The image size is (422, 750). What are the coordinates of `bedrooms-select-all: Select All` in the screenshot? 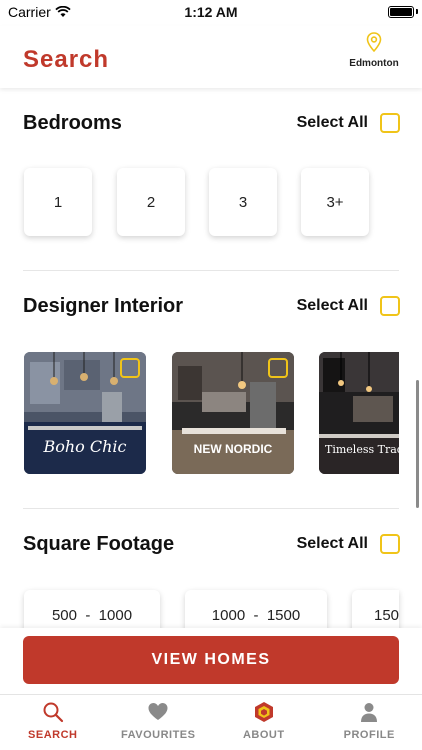 It's located at (348, 123).